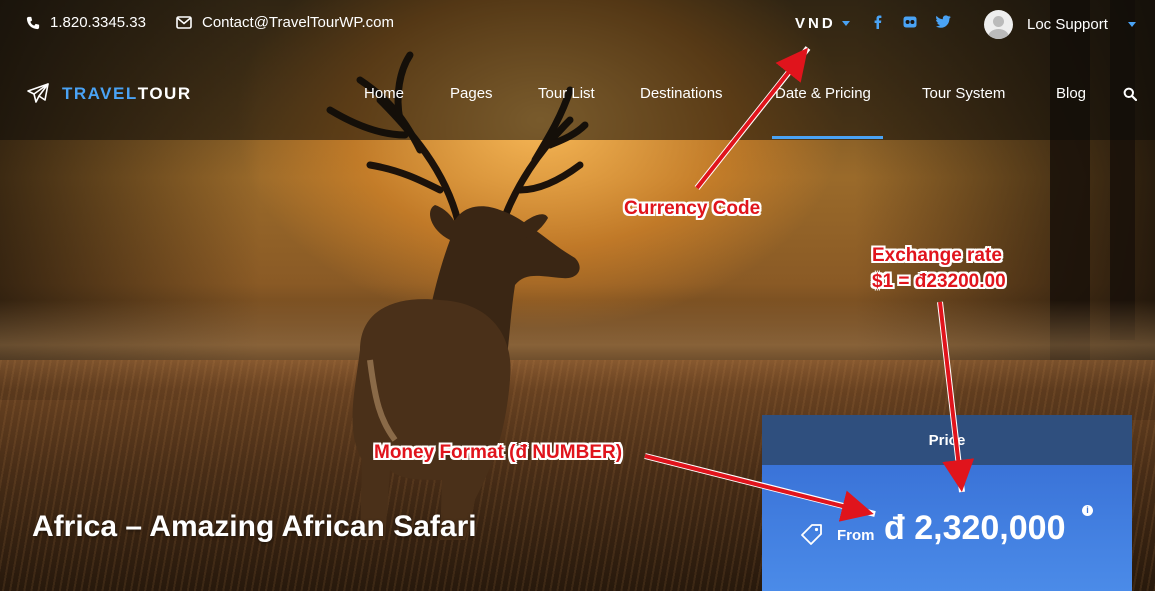 Image resolution: width=1155 pixels, height=591 pixels. Describe the element at coordinates (856, 535) in the screenshot. I see `price-from-label: From` at that location.